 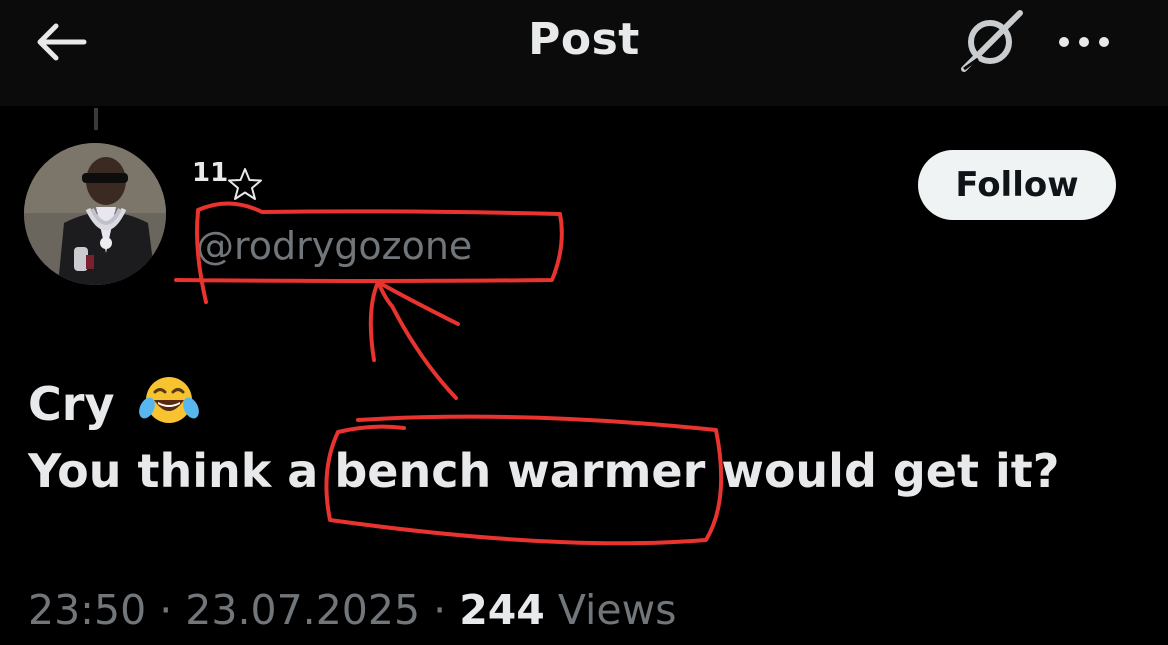 I want to click on post-date: 23.07.2025, so click(x=303, y=610).